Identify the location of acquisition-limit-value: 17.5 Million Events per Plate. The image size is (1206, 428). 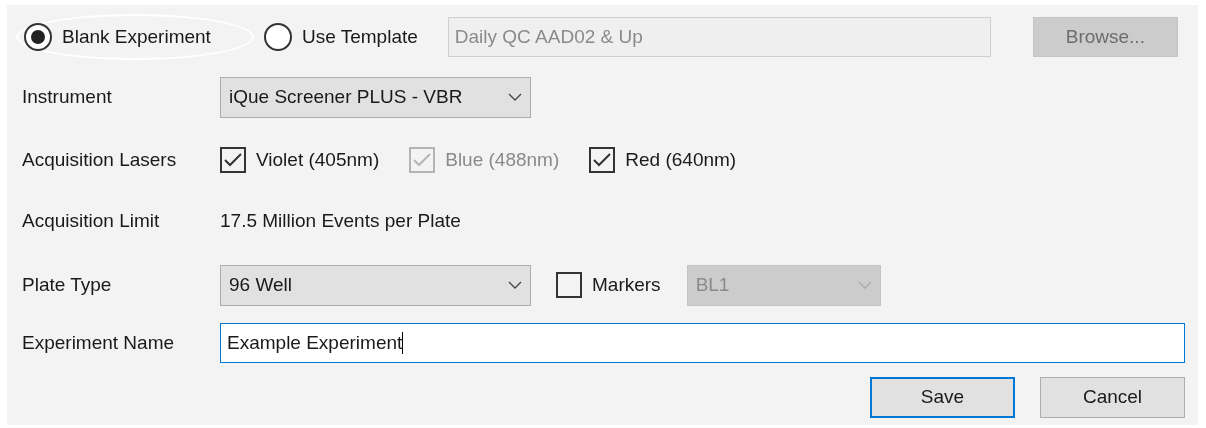
(340, 220).